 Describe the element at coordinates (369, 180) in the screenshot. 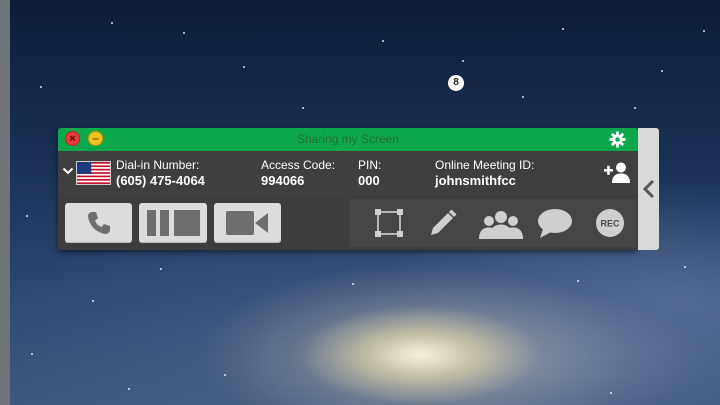

I see `pin-value: 000` at that location.